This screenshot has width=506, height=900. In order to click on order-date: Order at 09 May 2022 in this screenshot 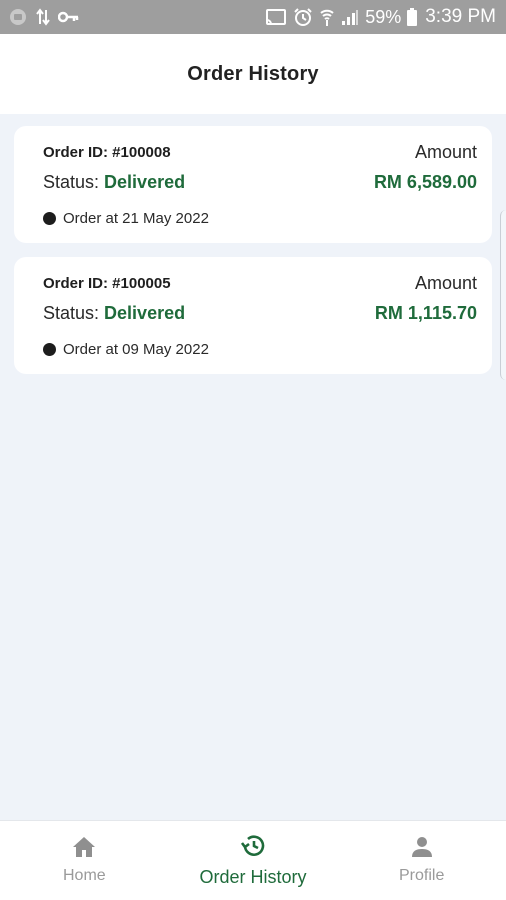, I will do `click(136, 349)`.